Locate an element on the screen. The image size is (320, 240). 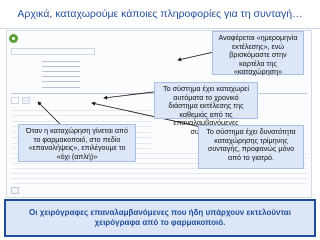
app-logo is located at coordinates (26, 39).